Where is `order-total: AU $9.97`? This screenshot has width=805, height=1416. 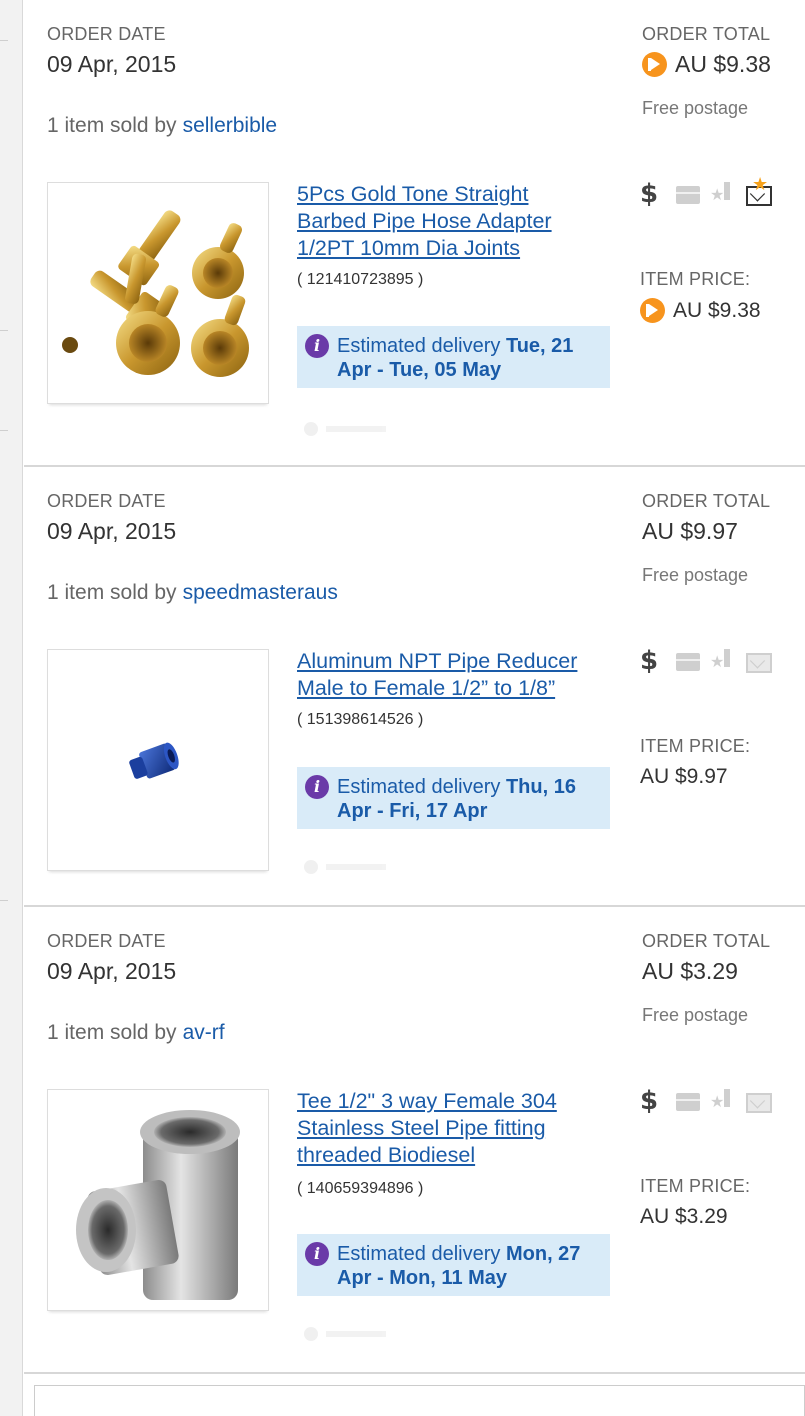 order-total: AU $9.97 is located at coordinates (690, 531).